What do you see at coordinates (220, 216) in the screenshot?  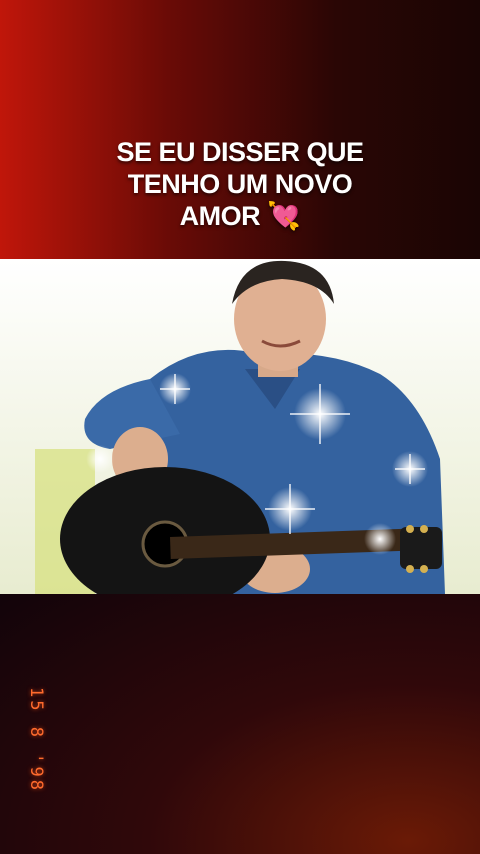 I see `caption-word-amor: AMOR` at bounding box center [220, 216].